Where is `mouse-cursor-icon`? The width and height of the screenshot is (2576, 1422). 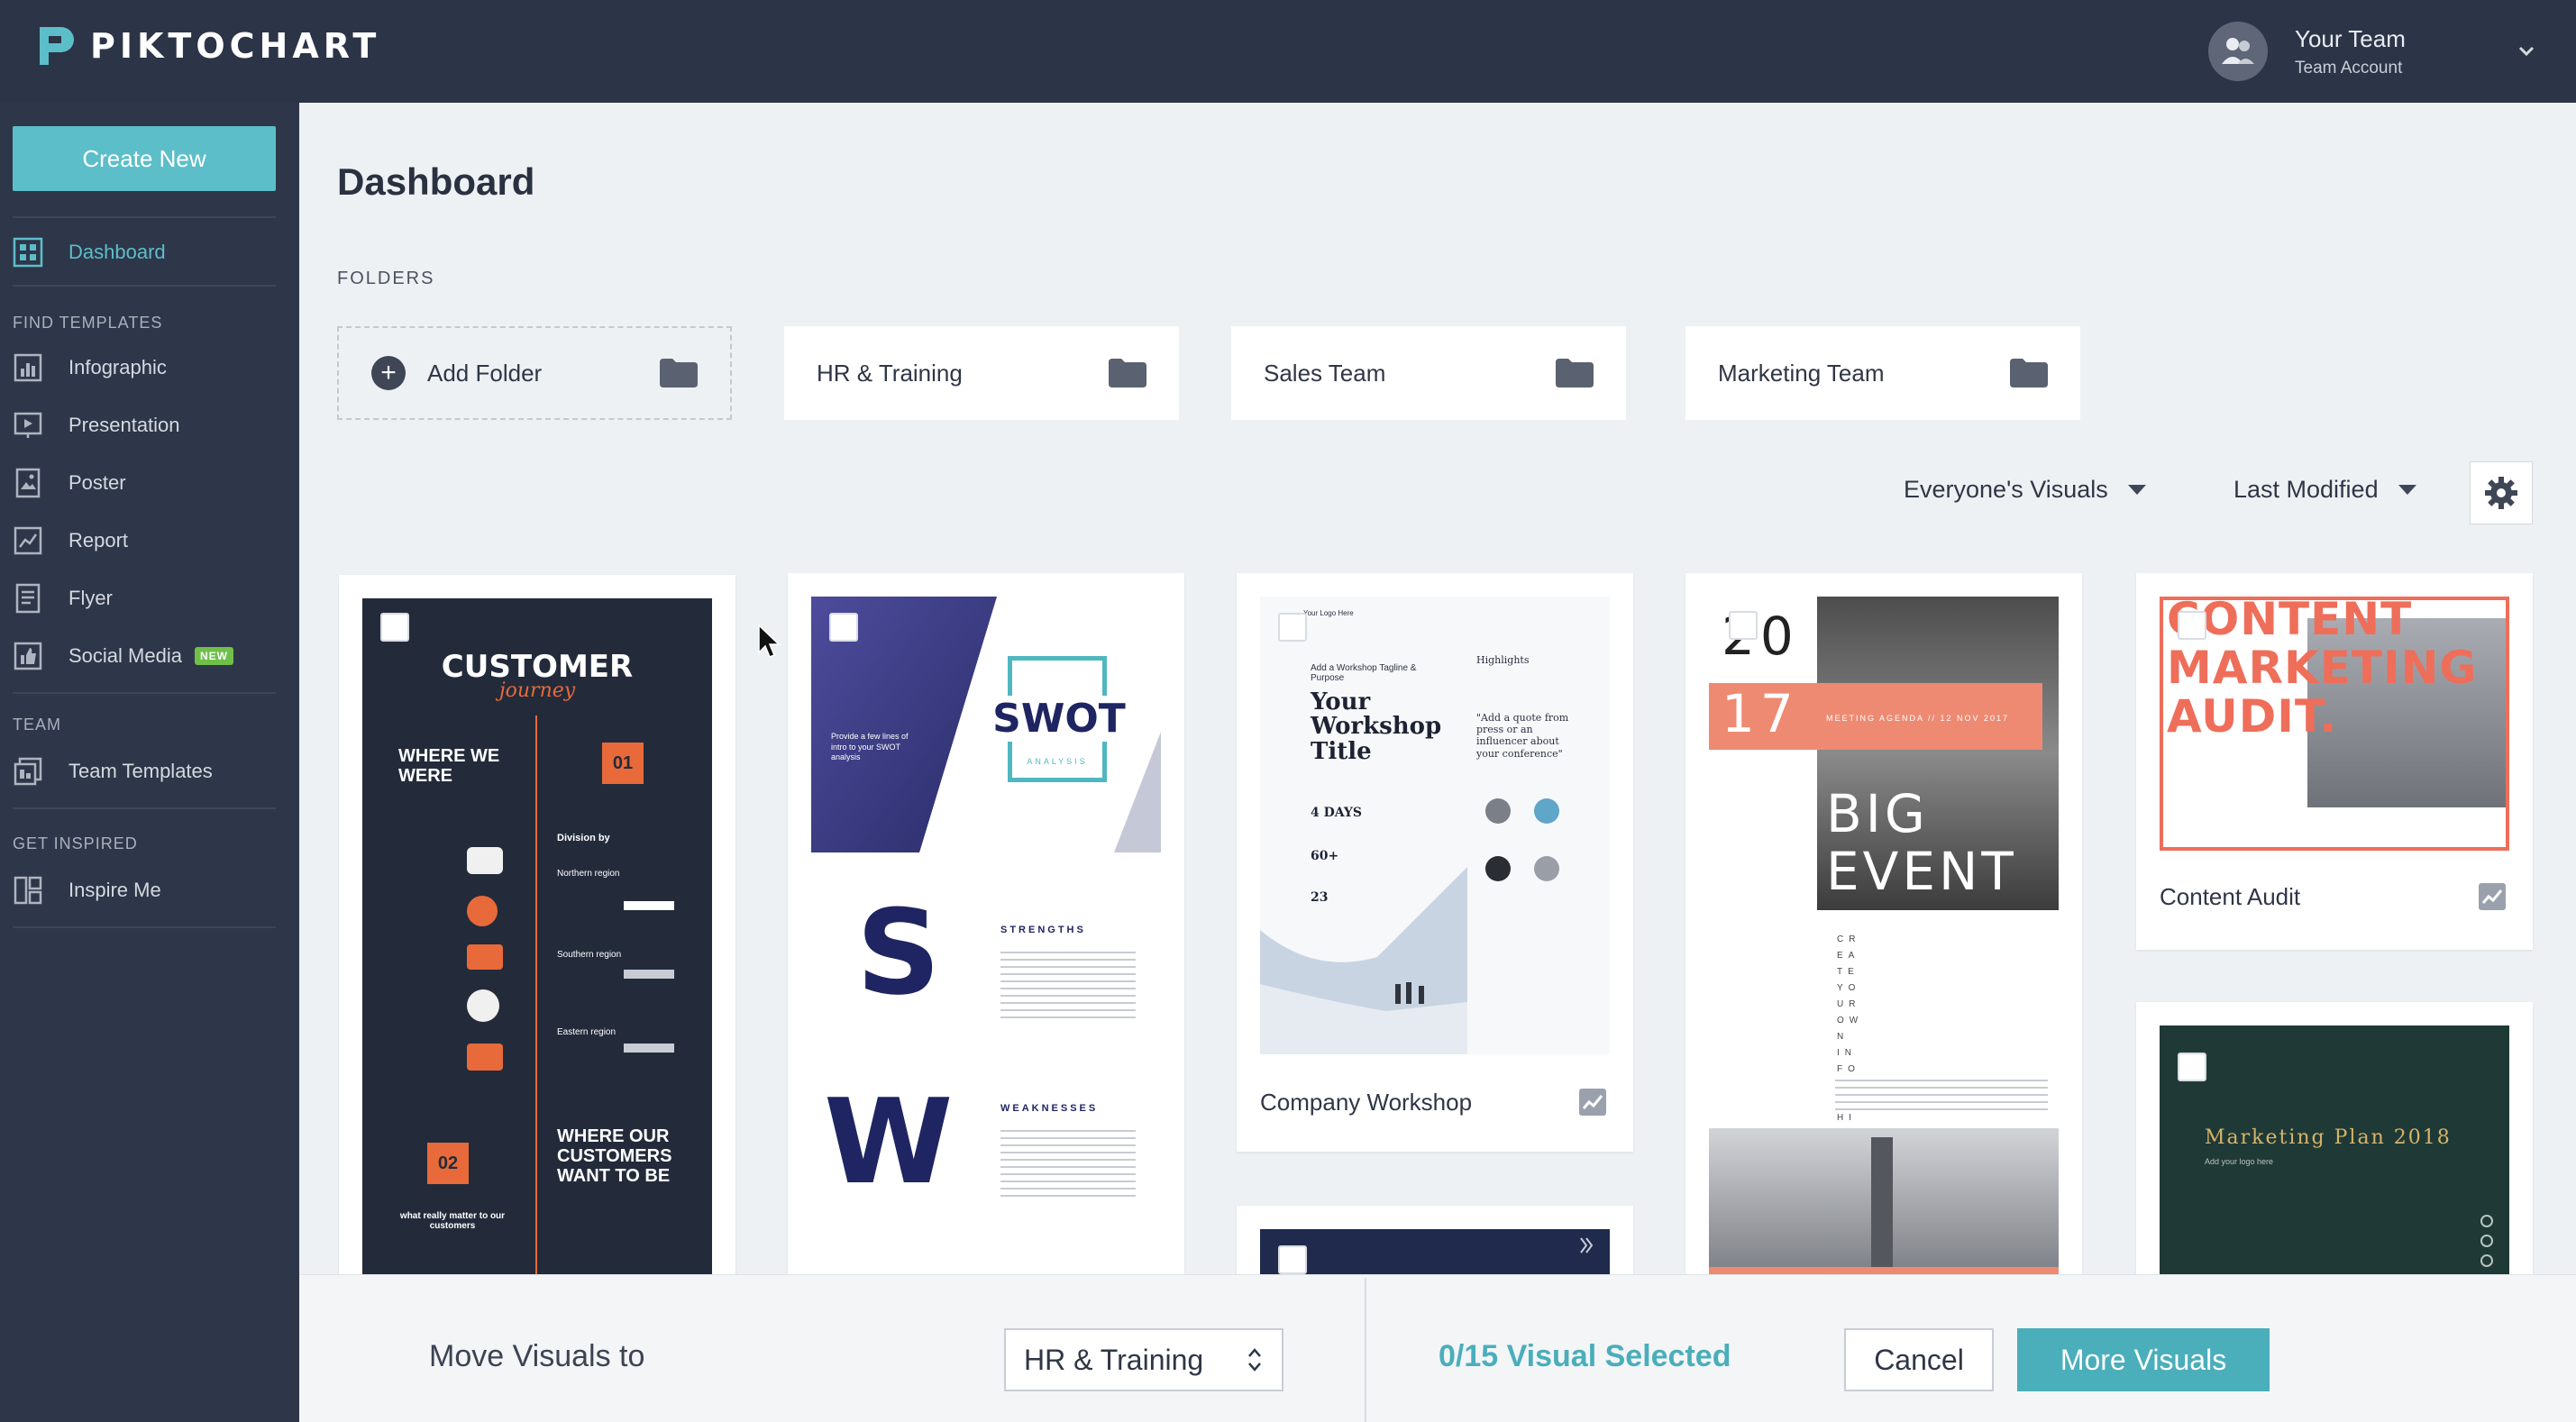
mouse-cursor-icon is located at coordinates (769, 641).